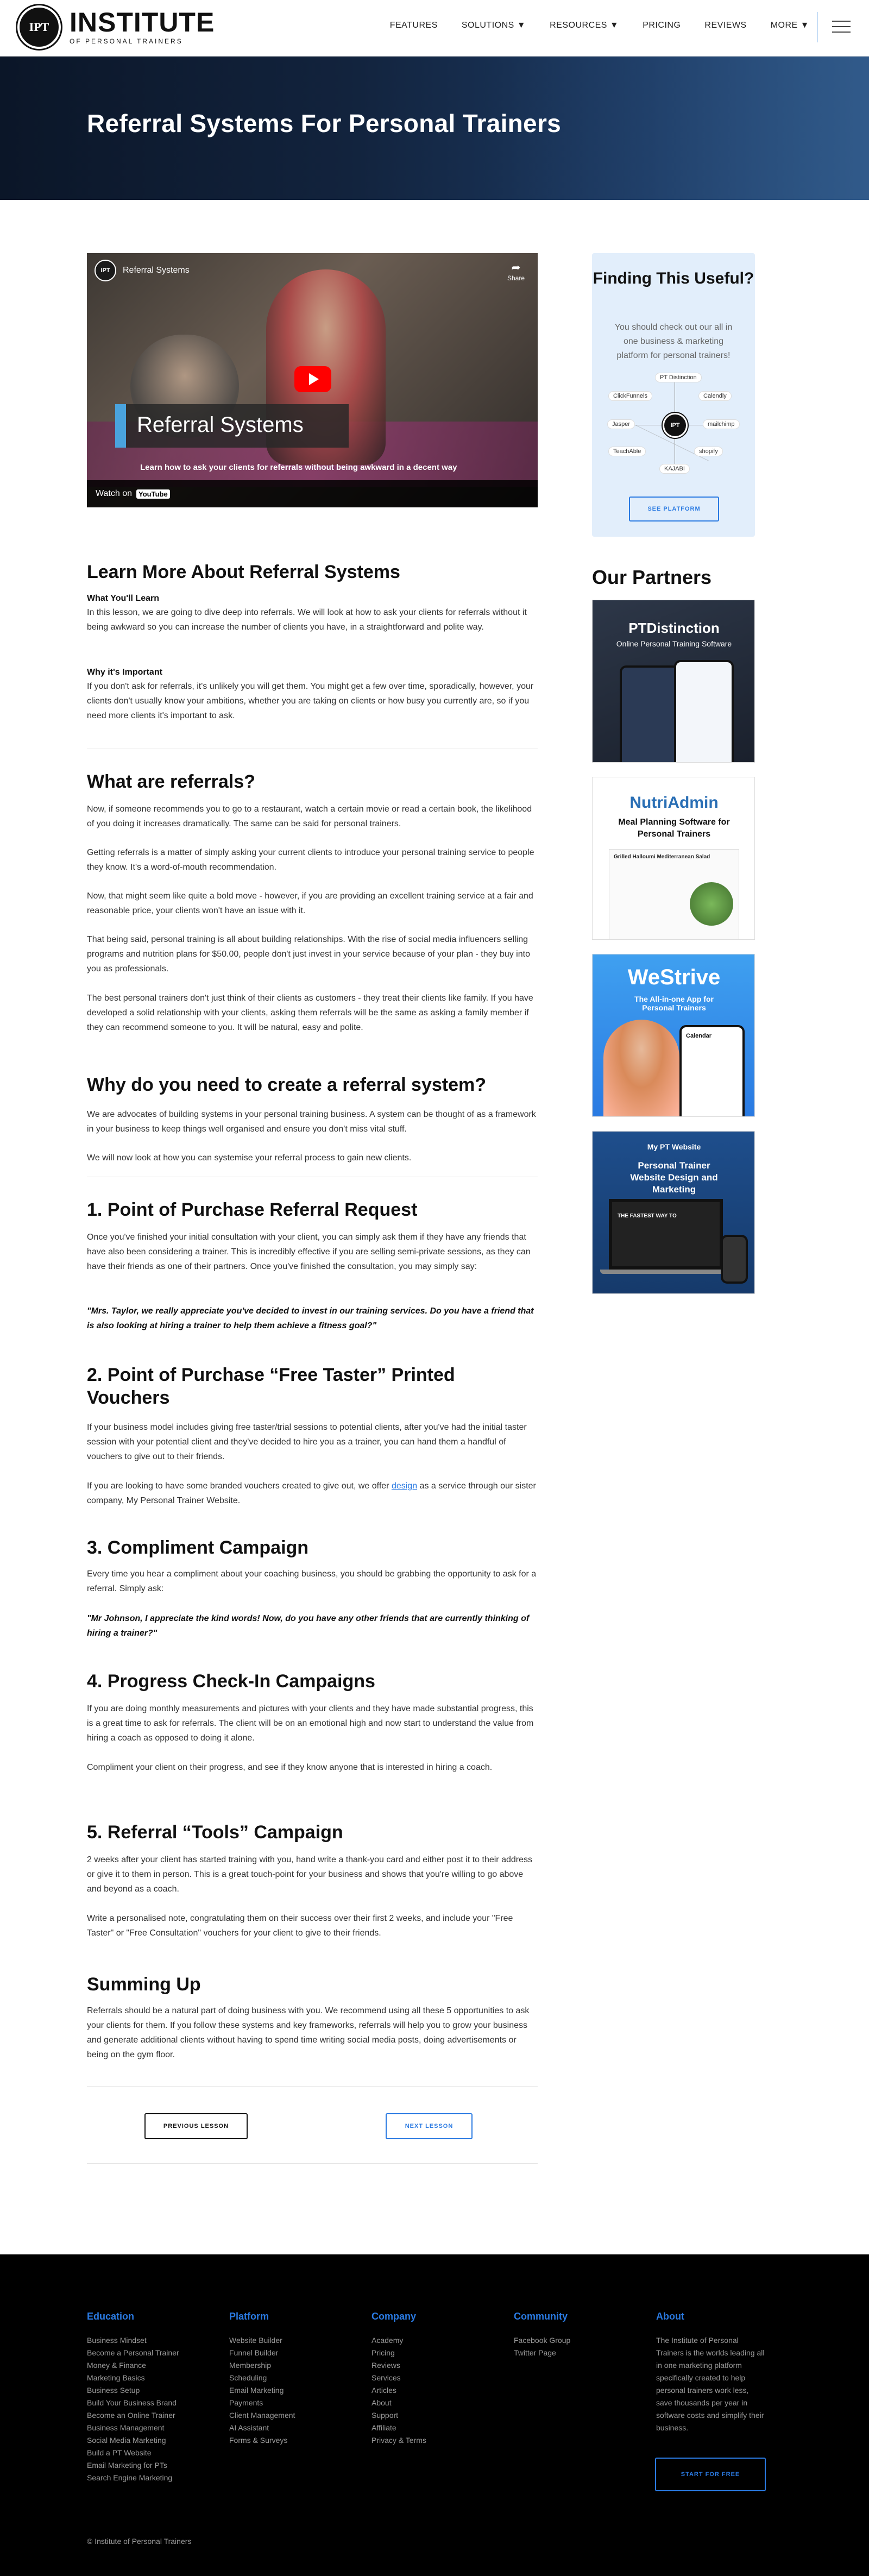 This screenshot has width=869, height=2576. Describe the element at coordinates (105, 270) in the screenshot. I see `channel-avatar: IPT` at that location.